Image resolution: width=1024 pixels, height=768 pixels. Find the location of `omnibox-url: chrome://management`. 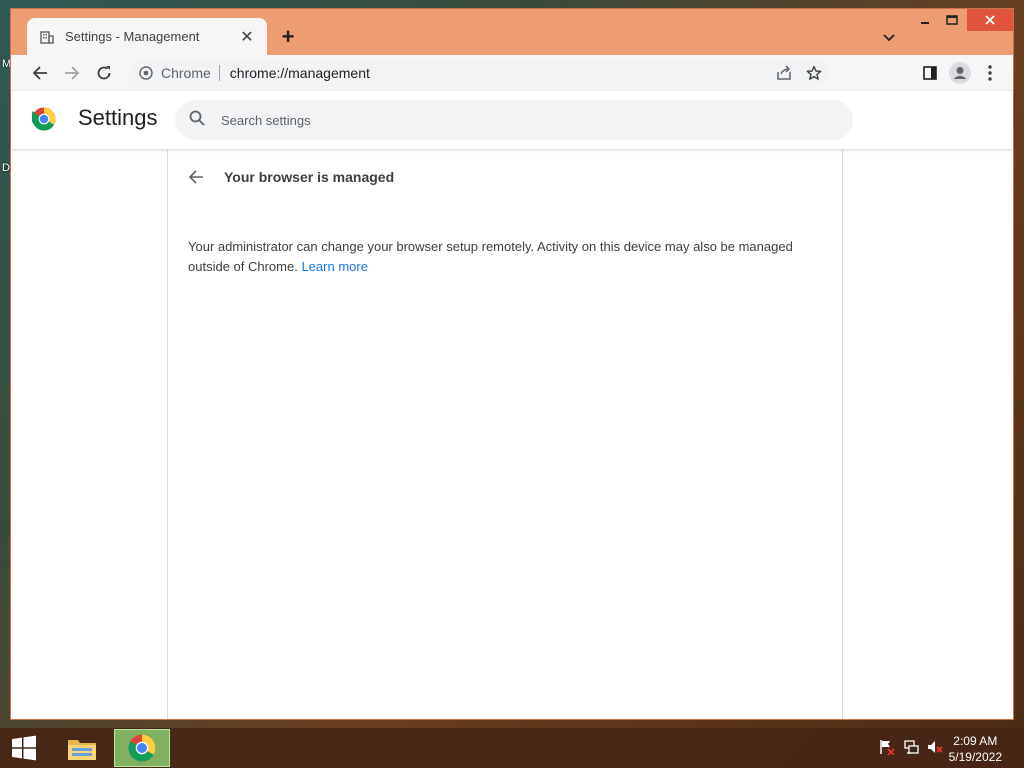

omnibox-url: chrome://management is located at coordinates (300, 73).